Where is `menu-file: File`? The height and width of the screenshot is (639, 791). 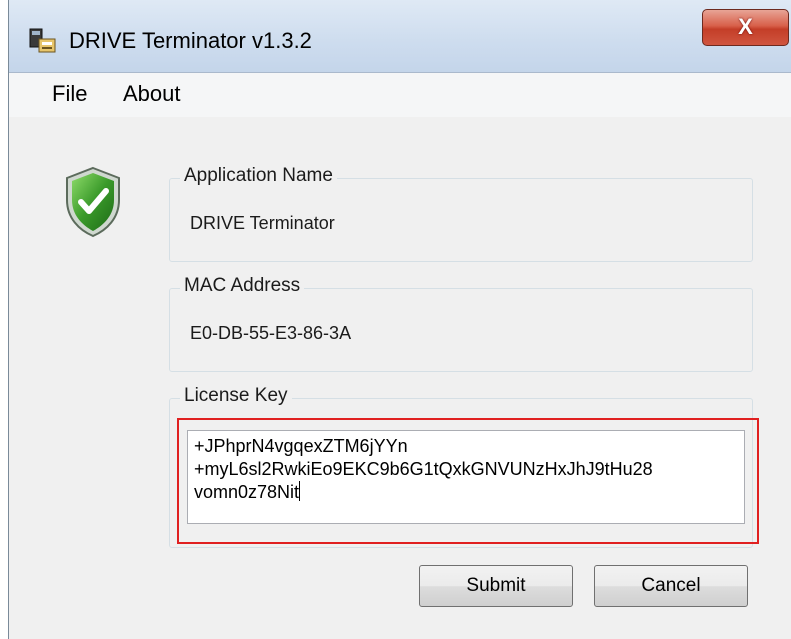
menu-file: File is located at coordinates (69, 94).